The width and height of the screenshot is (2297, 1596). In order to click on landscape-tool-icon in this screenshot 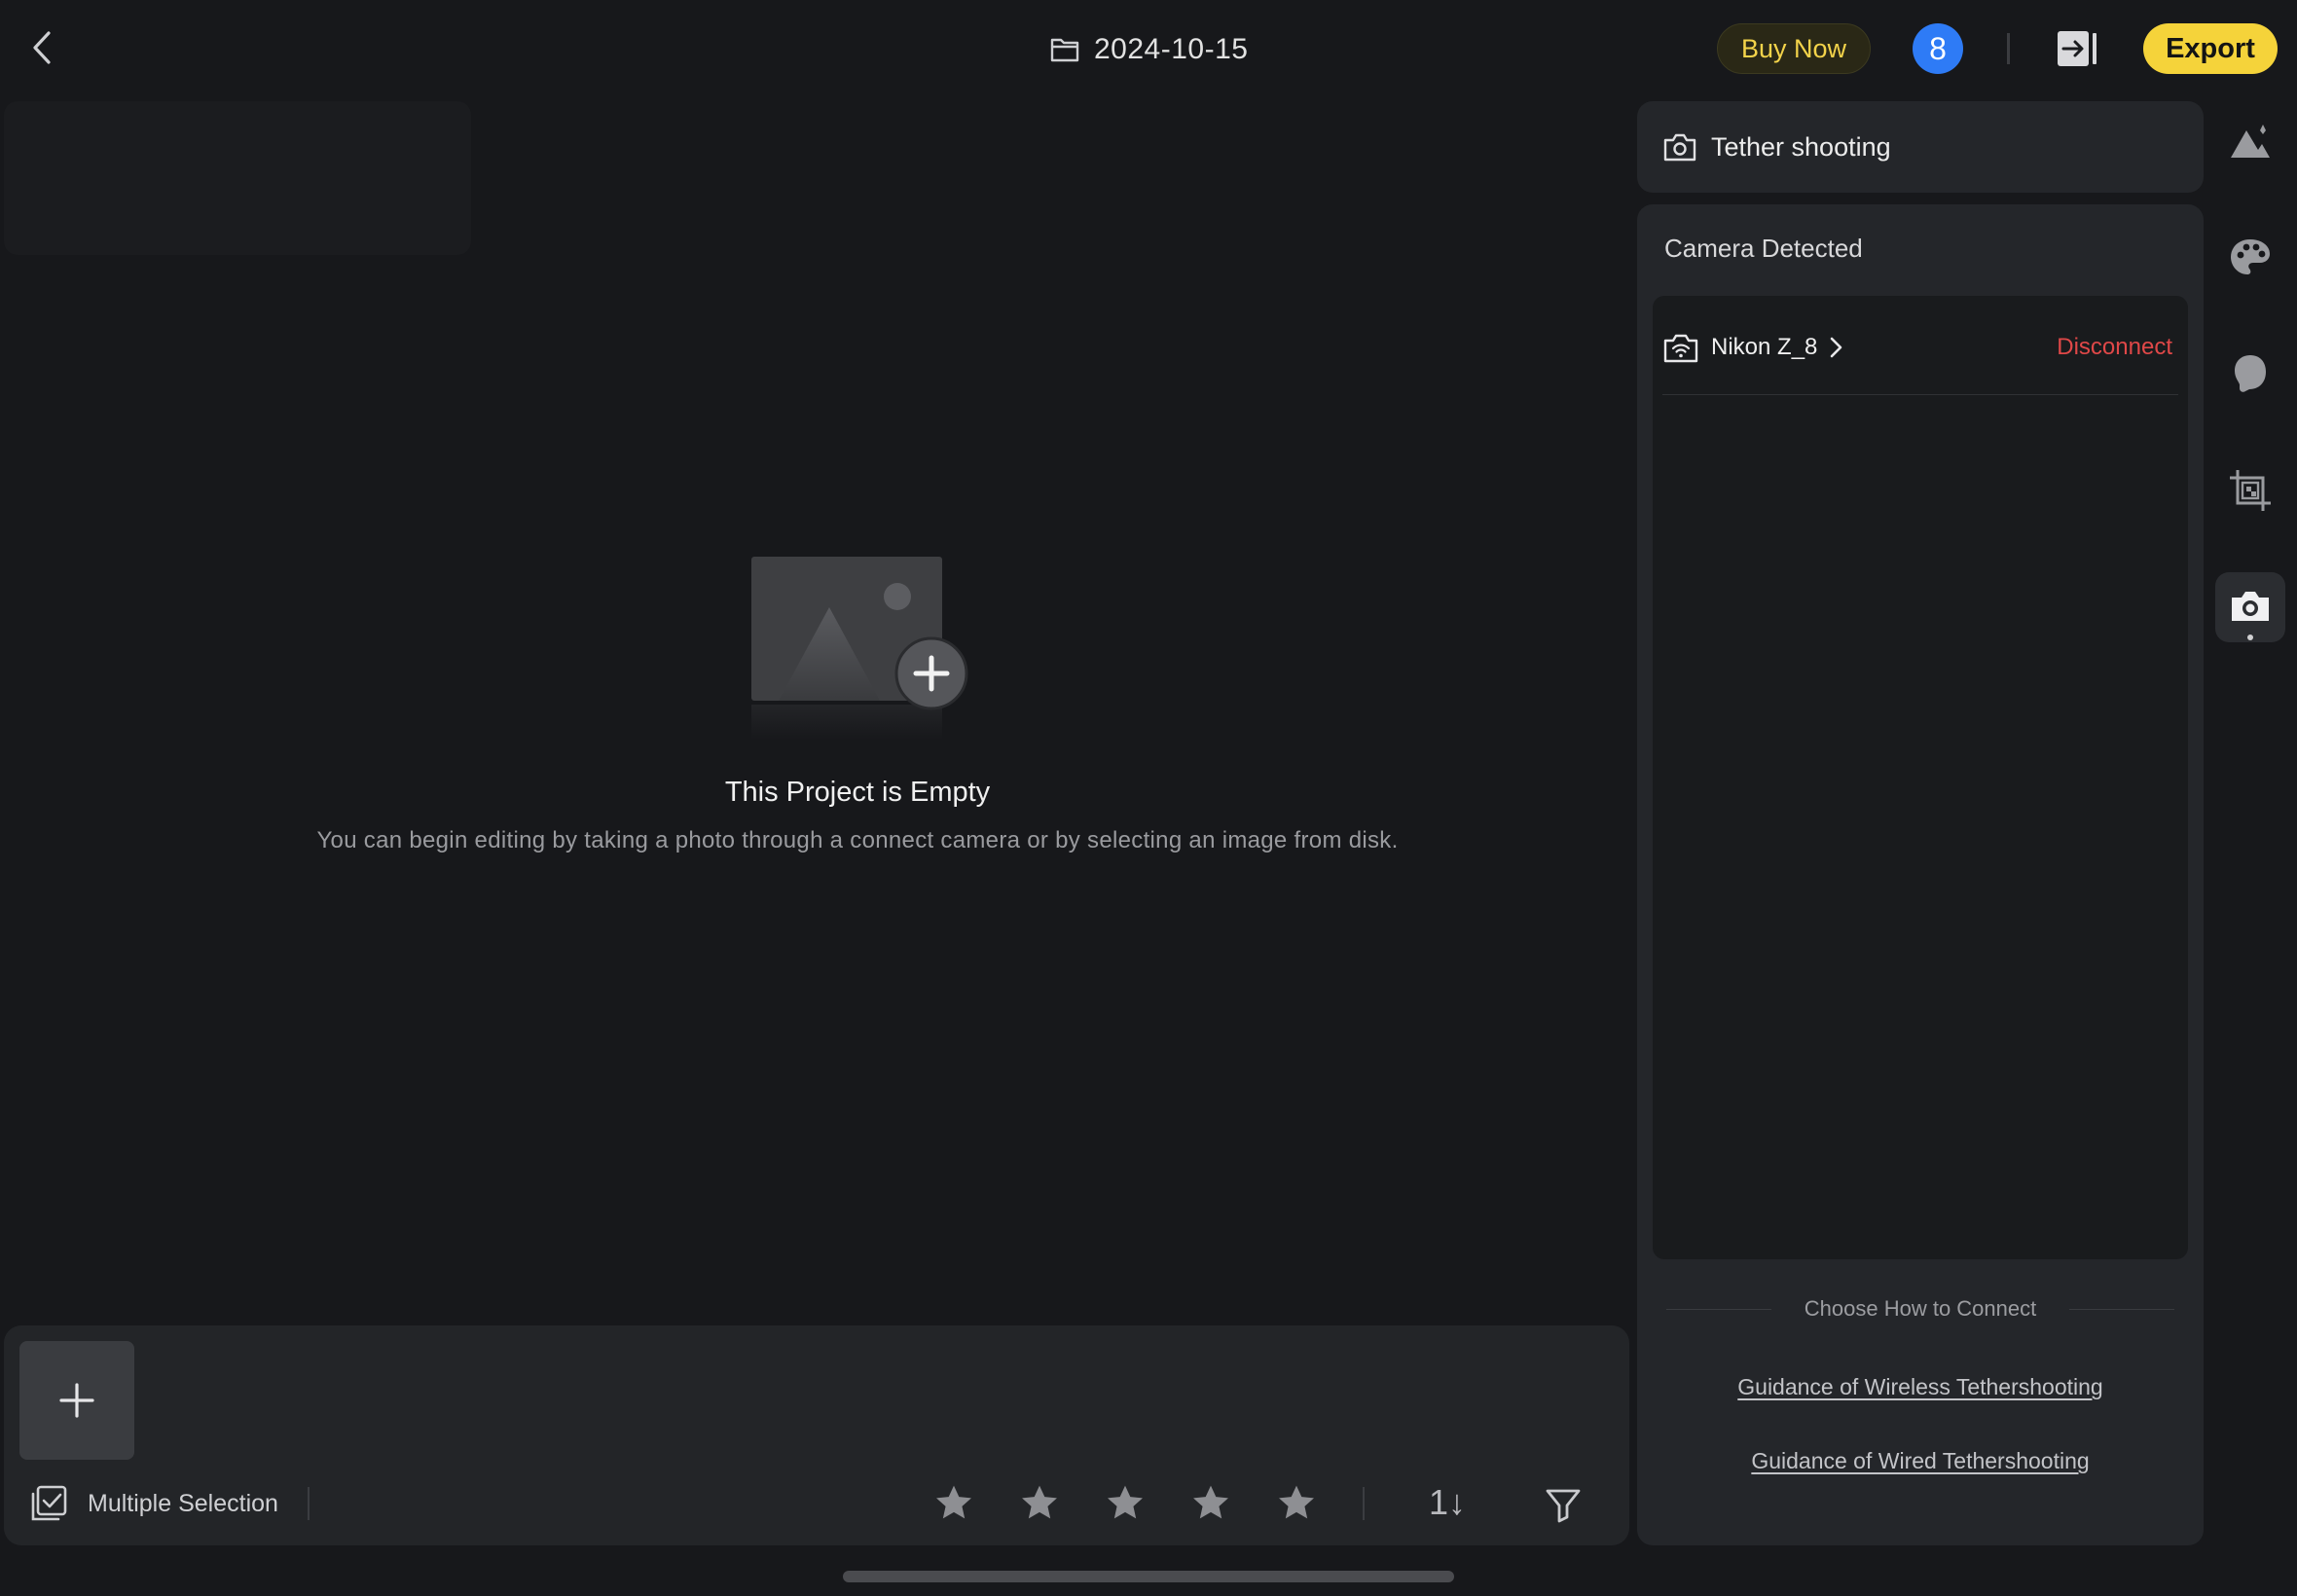, I will do `click(2250, 142)`.